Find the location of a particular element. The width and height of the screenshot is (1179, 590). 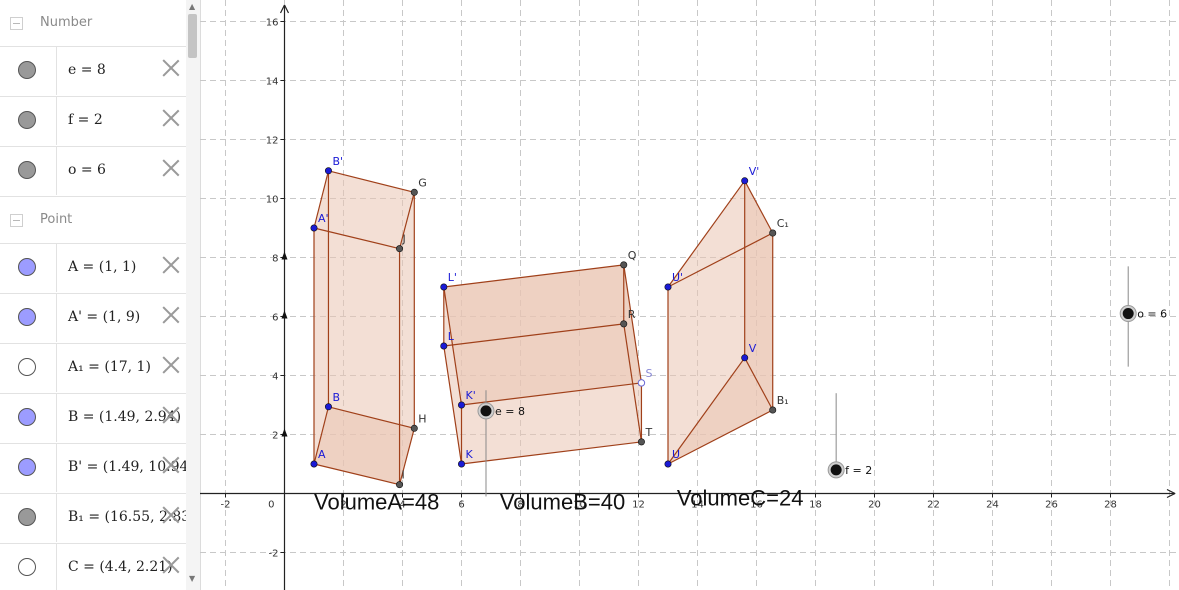

x-tick-label: 0 is located at coordinates (271, 505).